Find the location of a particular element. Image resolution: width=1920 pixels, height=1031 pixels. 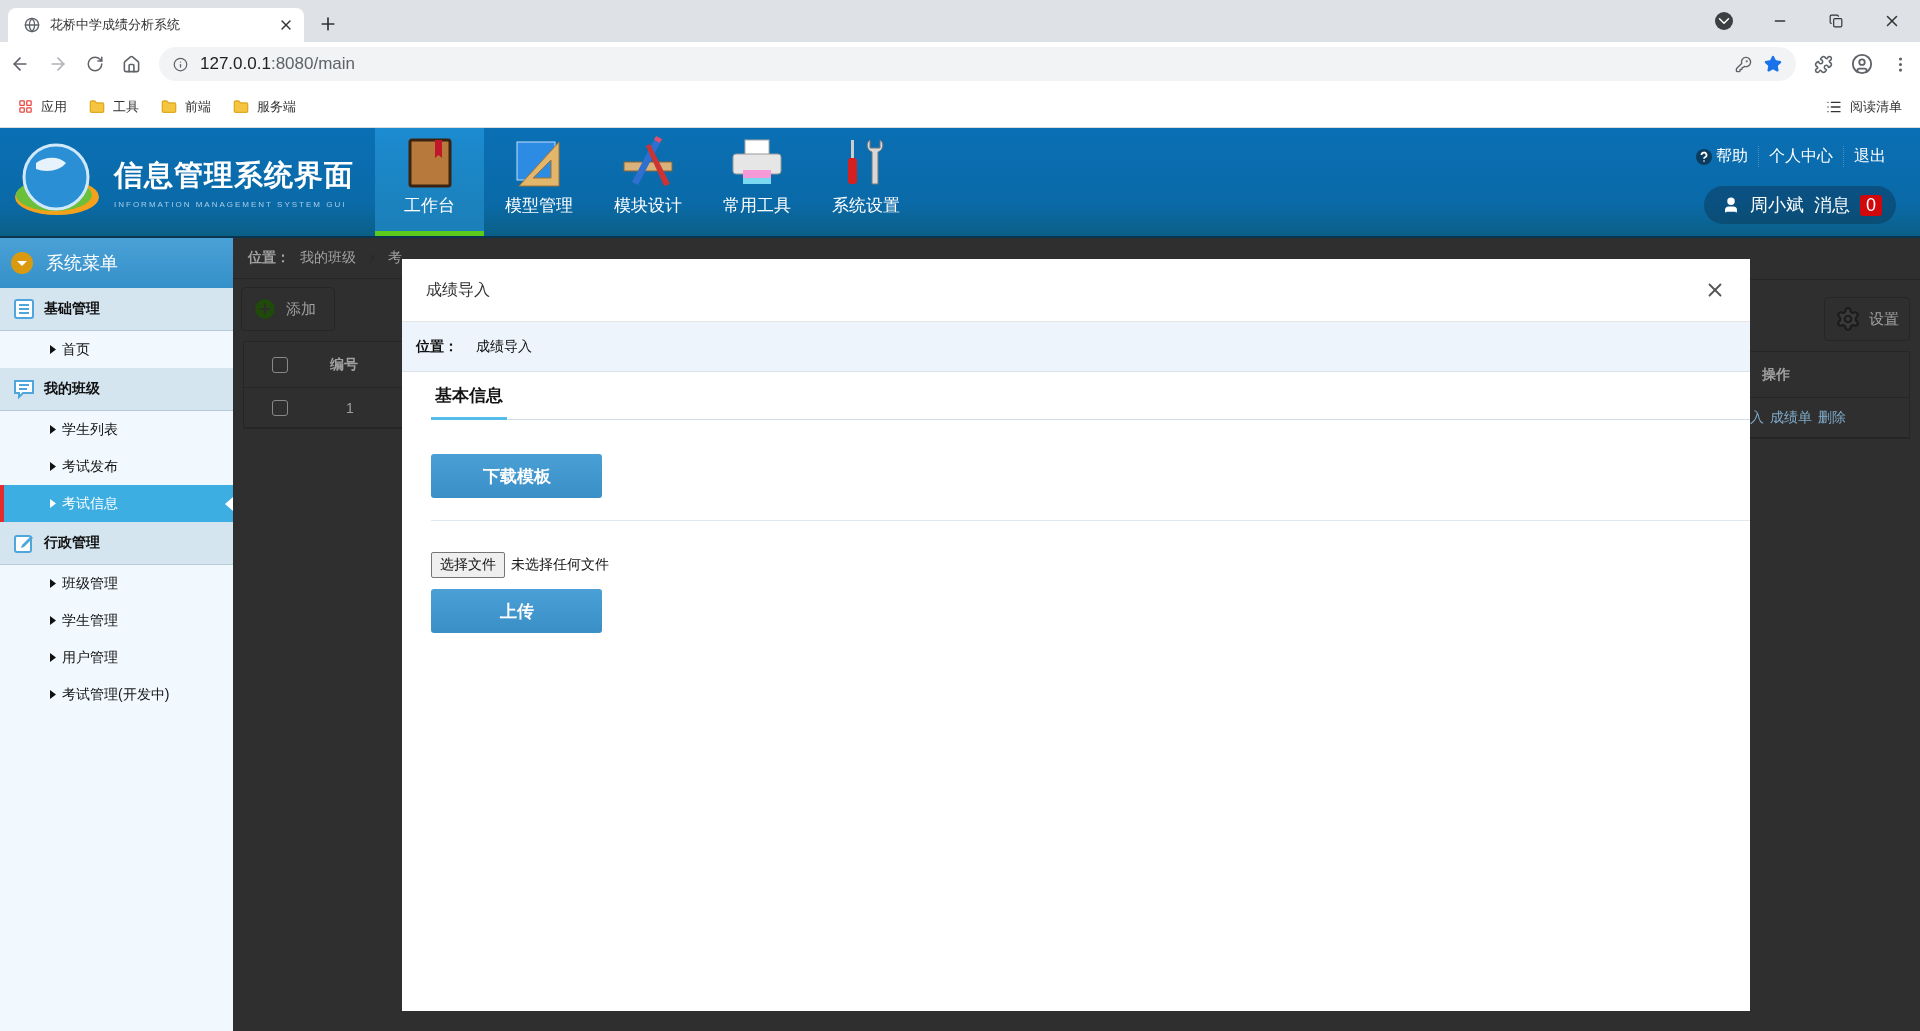

header-link: 退出 is located at coordinates (1869, 156).